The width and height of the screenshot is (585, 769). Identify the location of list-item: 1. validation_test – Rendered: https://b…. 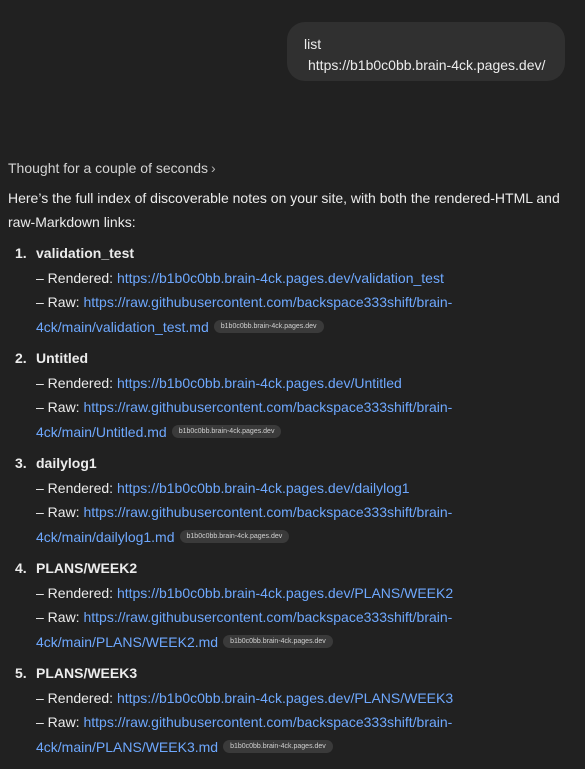
(292, 293).